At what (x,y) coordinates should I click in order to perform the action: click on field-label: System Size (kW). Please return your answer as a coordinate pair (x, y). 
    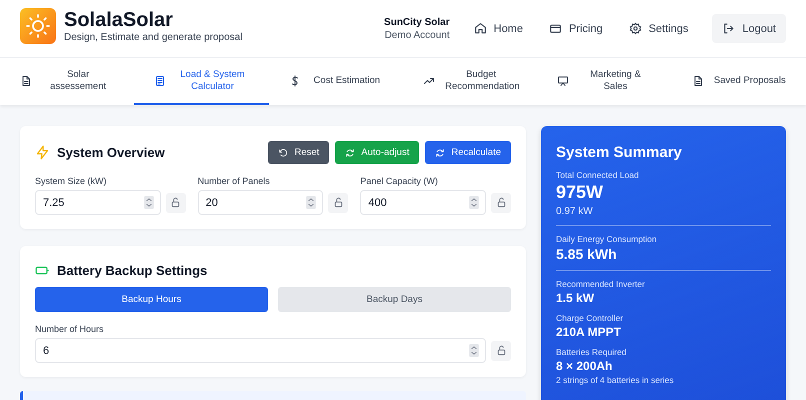
    Looking at the image, I should click on (71, 181).